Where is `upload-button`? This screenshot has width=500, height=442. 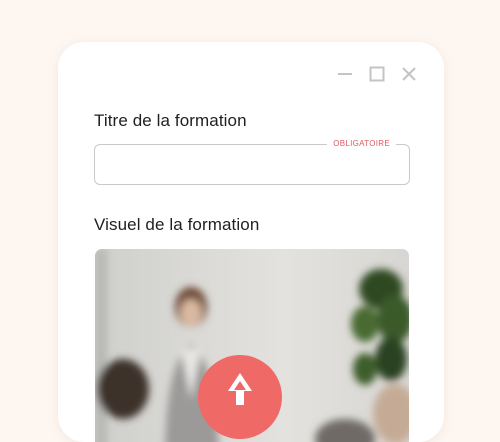 upload-button is located at coordinates (240, 397).